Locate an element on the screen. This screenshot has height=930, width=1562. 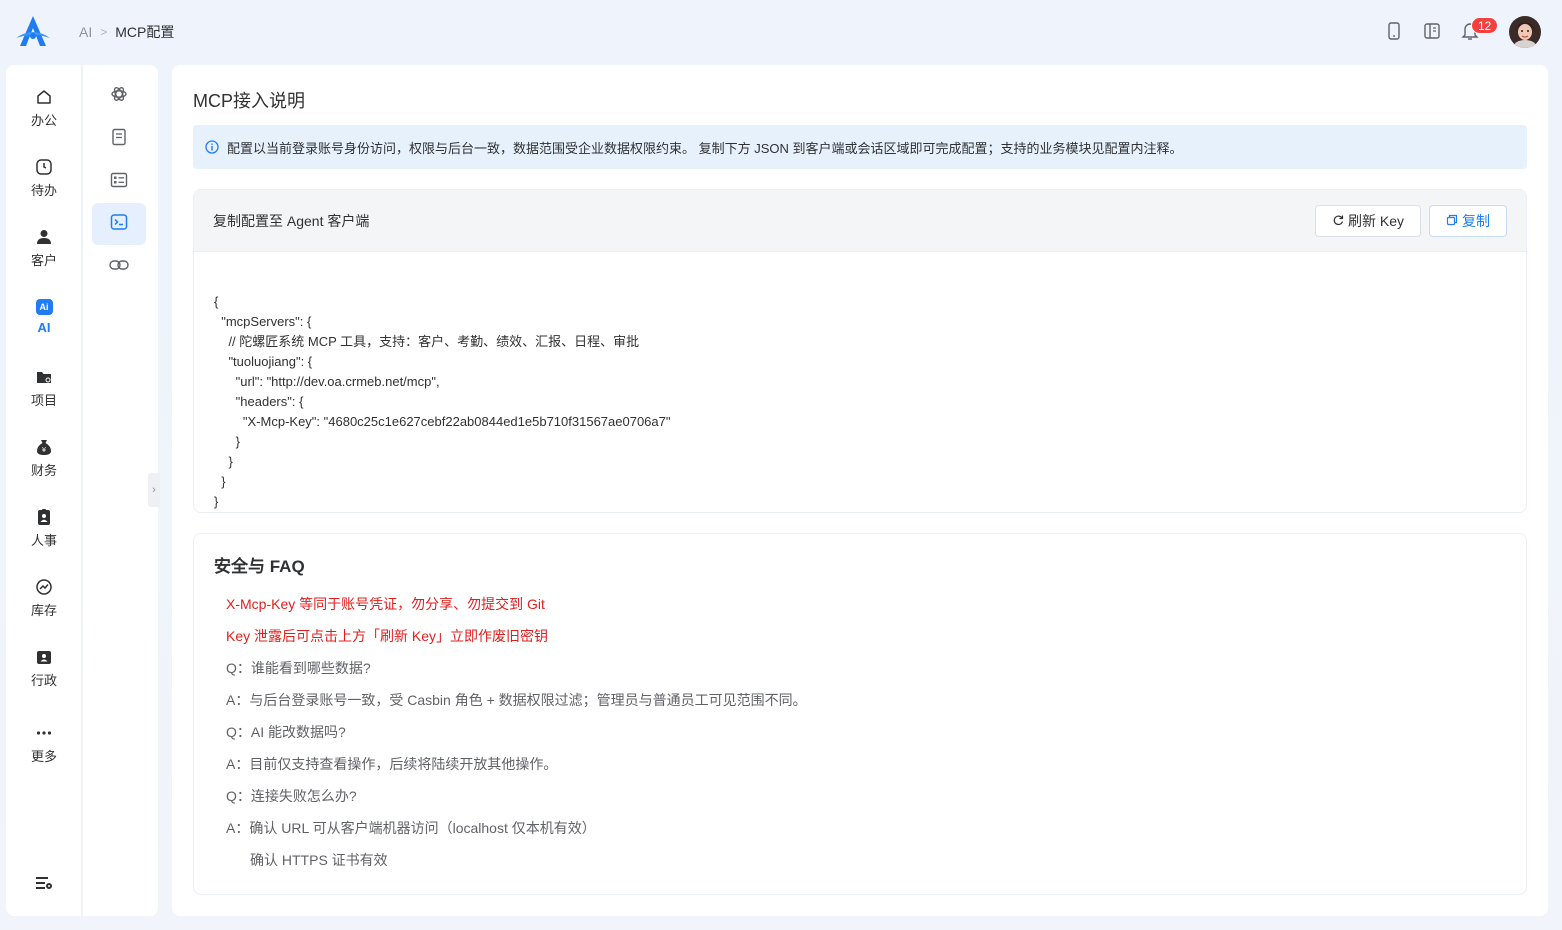
ai-icon: Ai is located at coordinates (44, 307).